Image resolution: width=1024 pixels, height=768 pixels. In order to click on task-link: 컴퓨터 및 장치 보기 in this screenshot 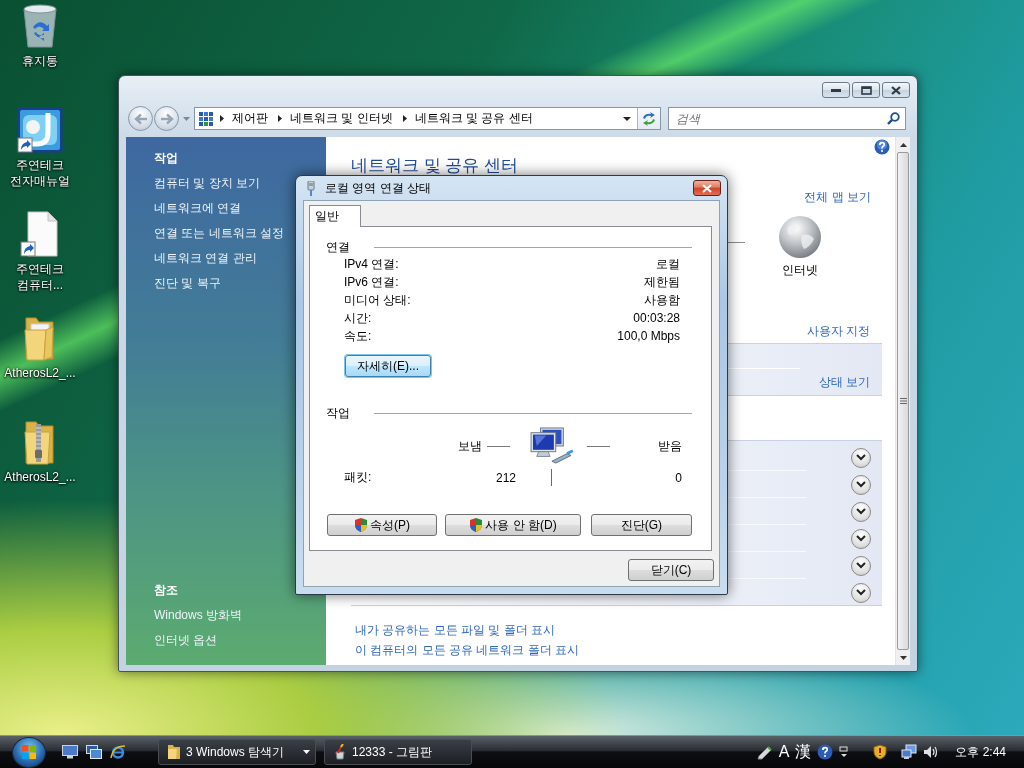, I will do `click(207, 183)`.